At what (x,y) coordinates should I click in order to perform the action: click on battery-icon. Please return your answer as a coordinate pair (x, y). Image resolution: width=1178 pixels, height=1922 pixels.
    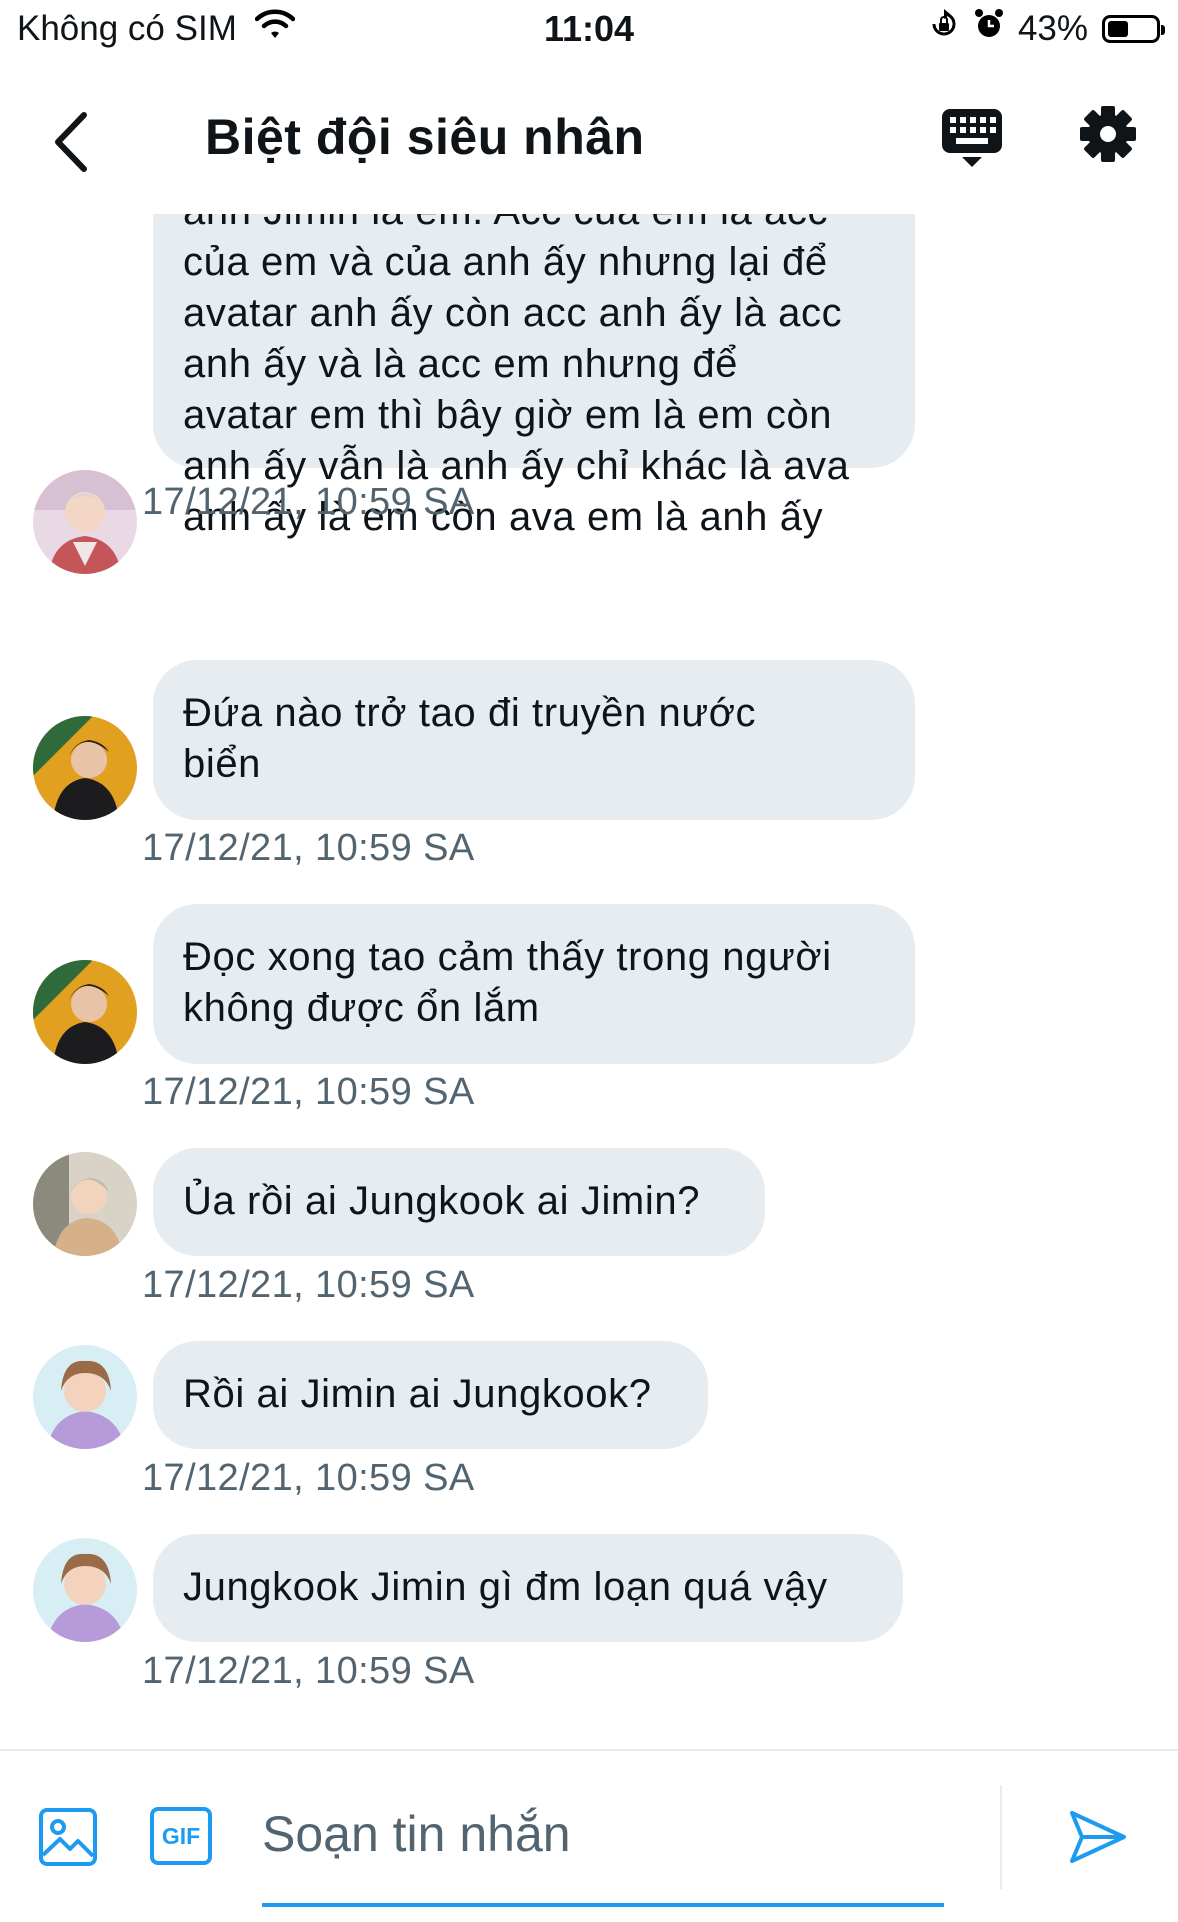
    Looking at the image, I should click on (1133, 28).